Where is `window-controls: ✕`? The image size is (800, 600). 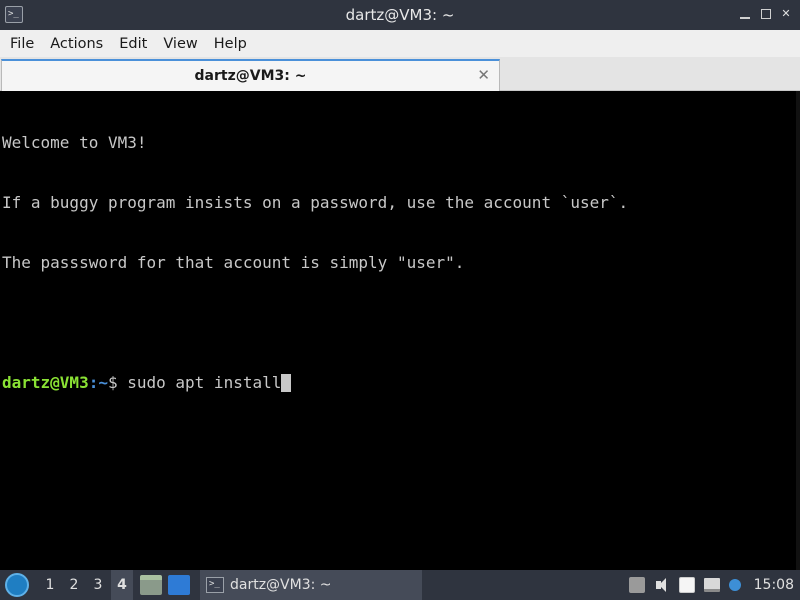
window-controls: ✕ is located at coordinates (766, 14).